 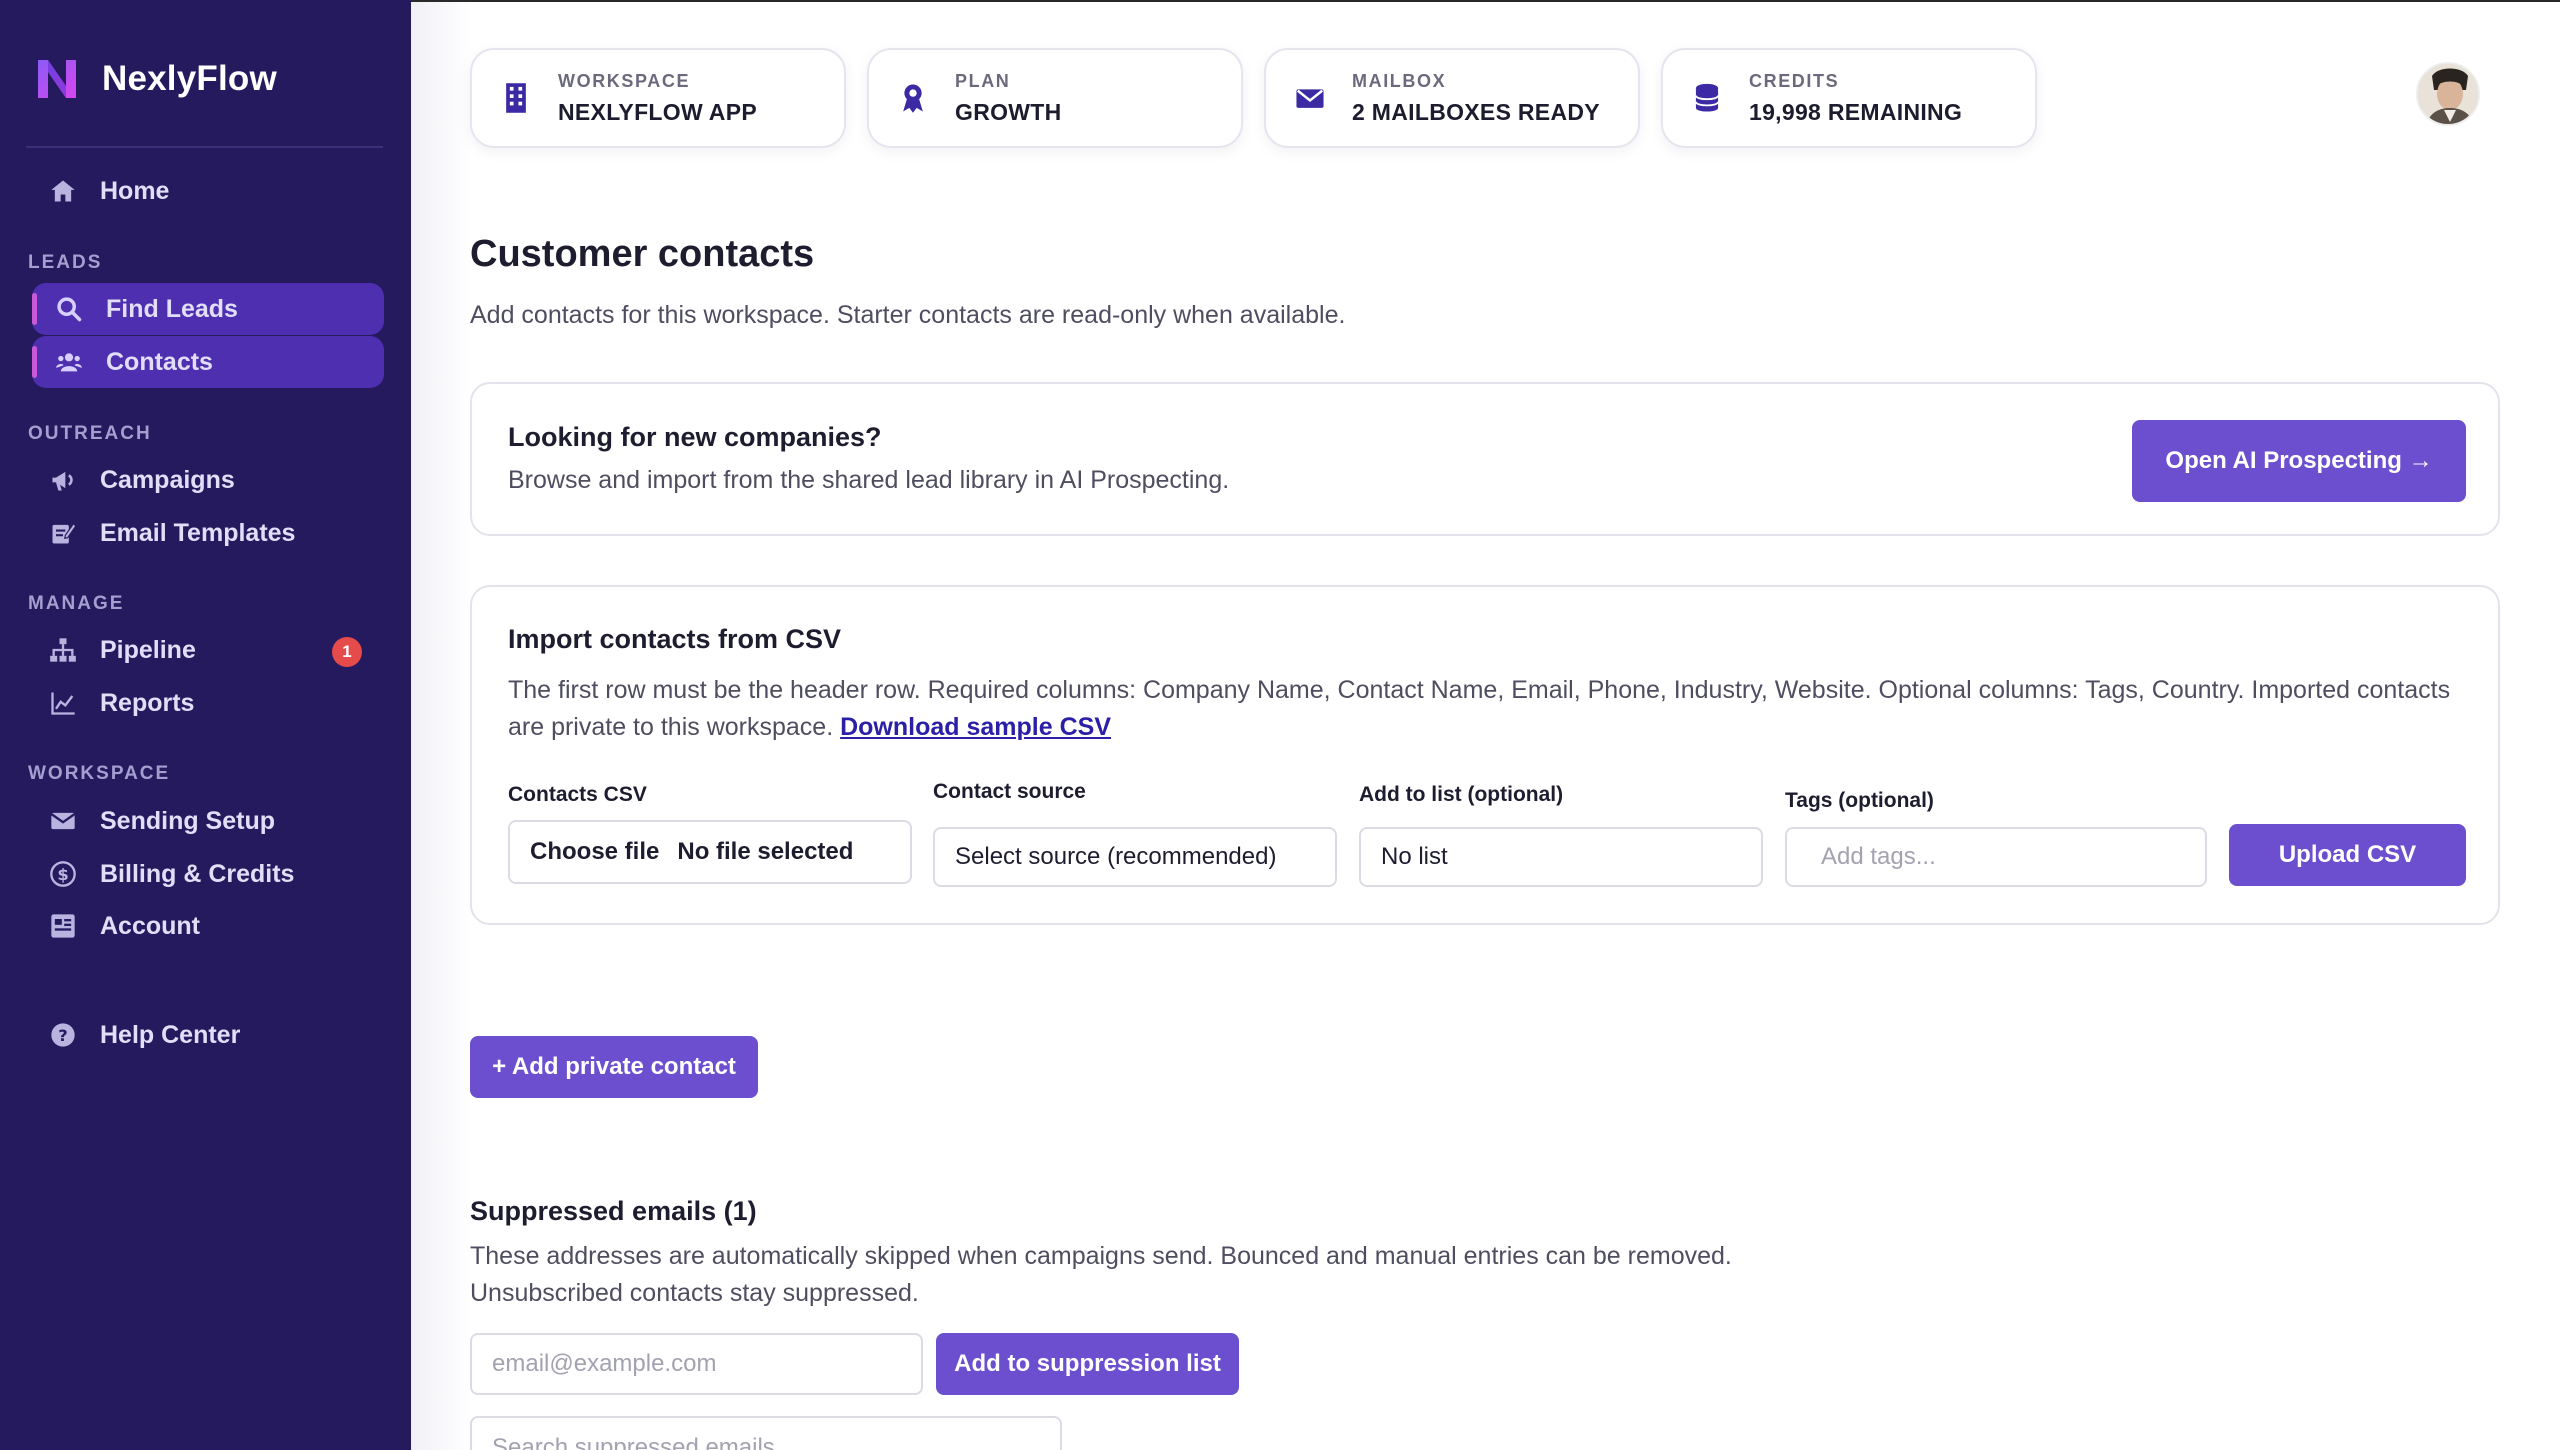 What do you see at coordinates (2347, 855) in the screenshot?
I see `upload-csv-button: Upload CSV` at bounding box center [2347, 855].